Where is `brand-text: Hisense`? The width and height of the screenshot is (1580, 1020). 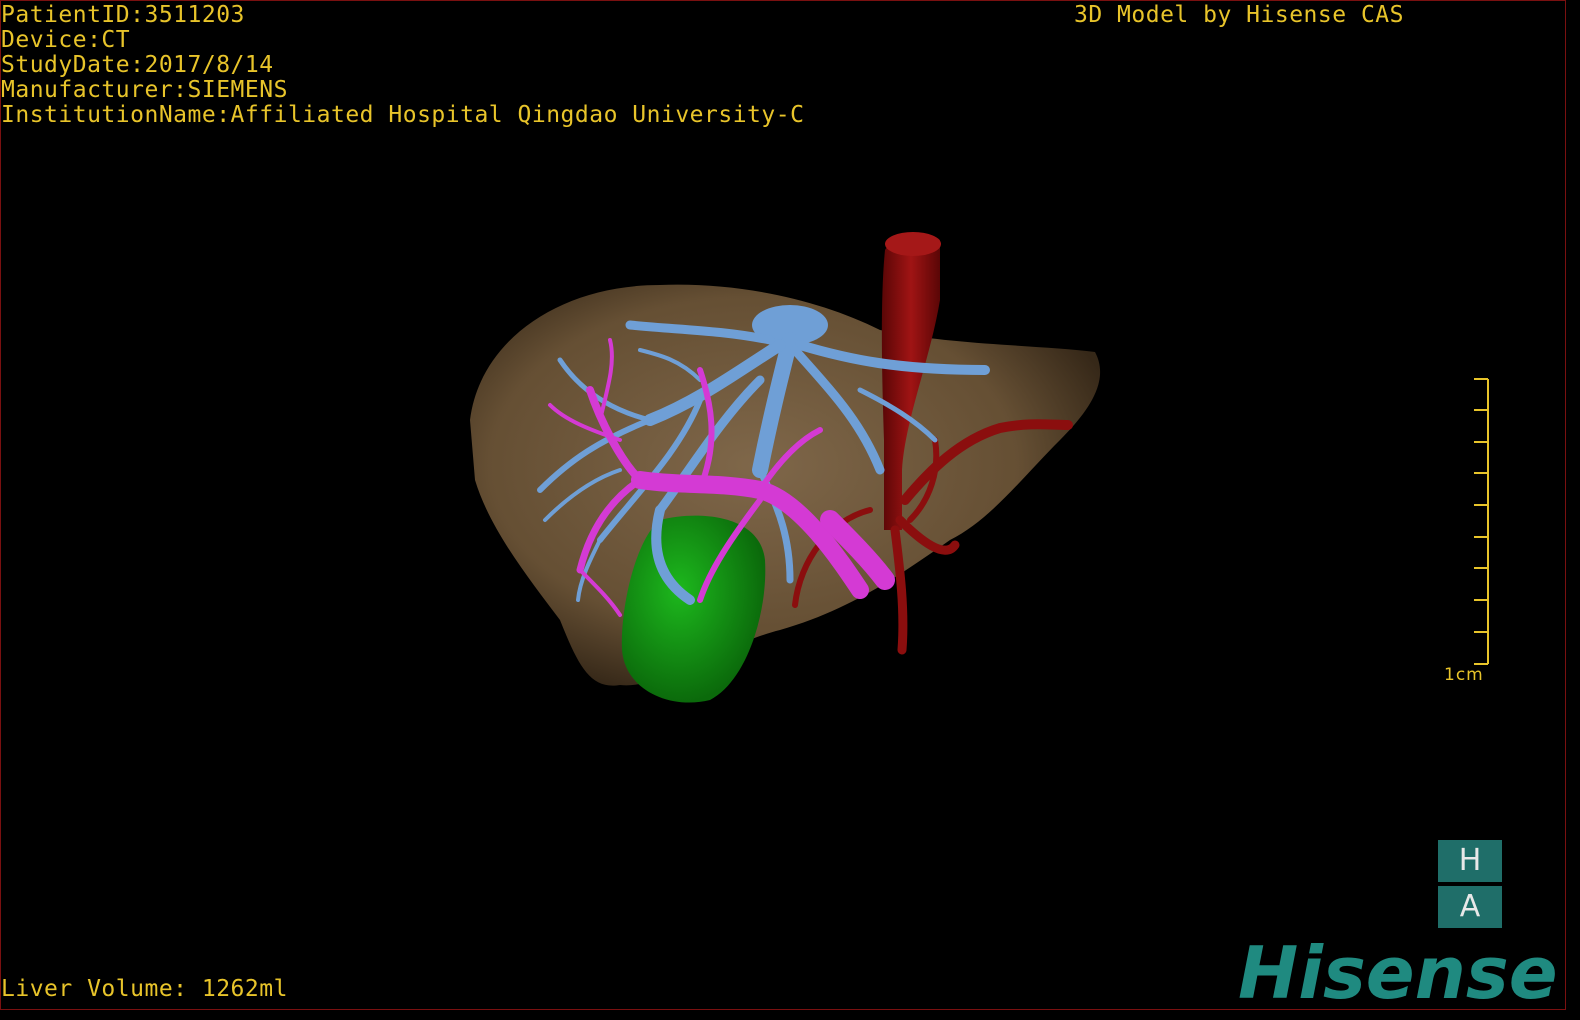 brand-text: Hisense is located at coordinates (1398, 970).